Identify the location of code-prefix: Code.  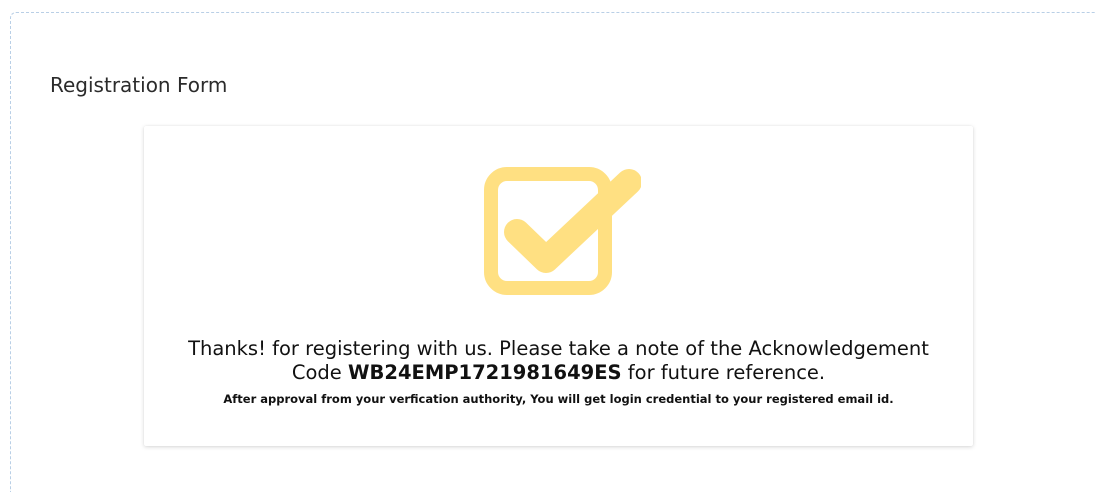
(319, 372).